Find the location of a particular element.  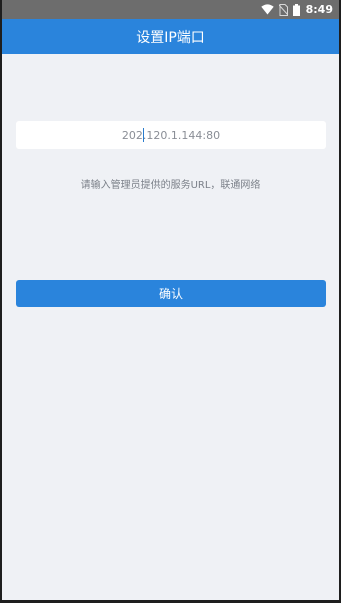

server-url-input is located at coordinates (171, 135).